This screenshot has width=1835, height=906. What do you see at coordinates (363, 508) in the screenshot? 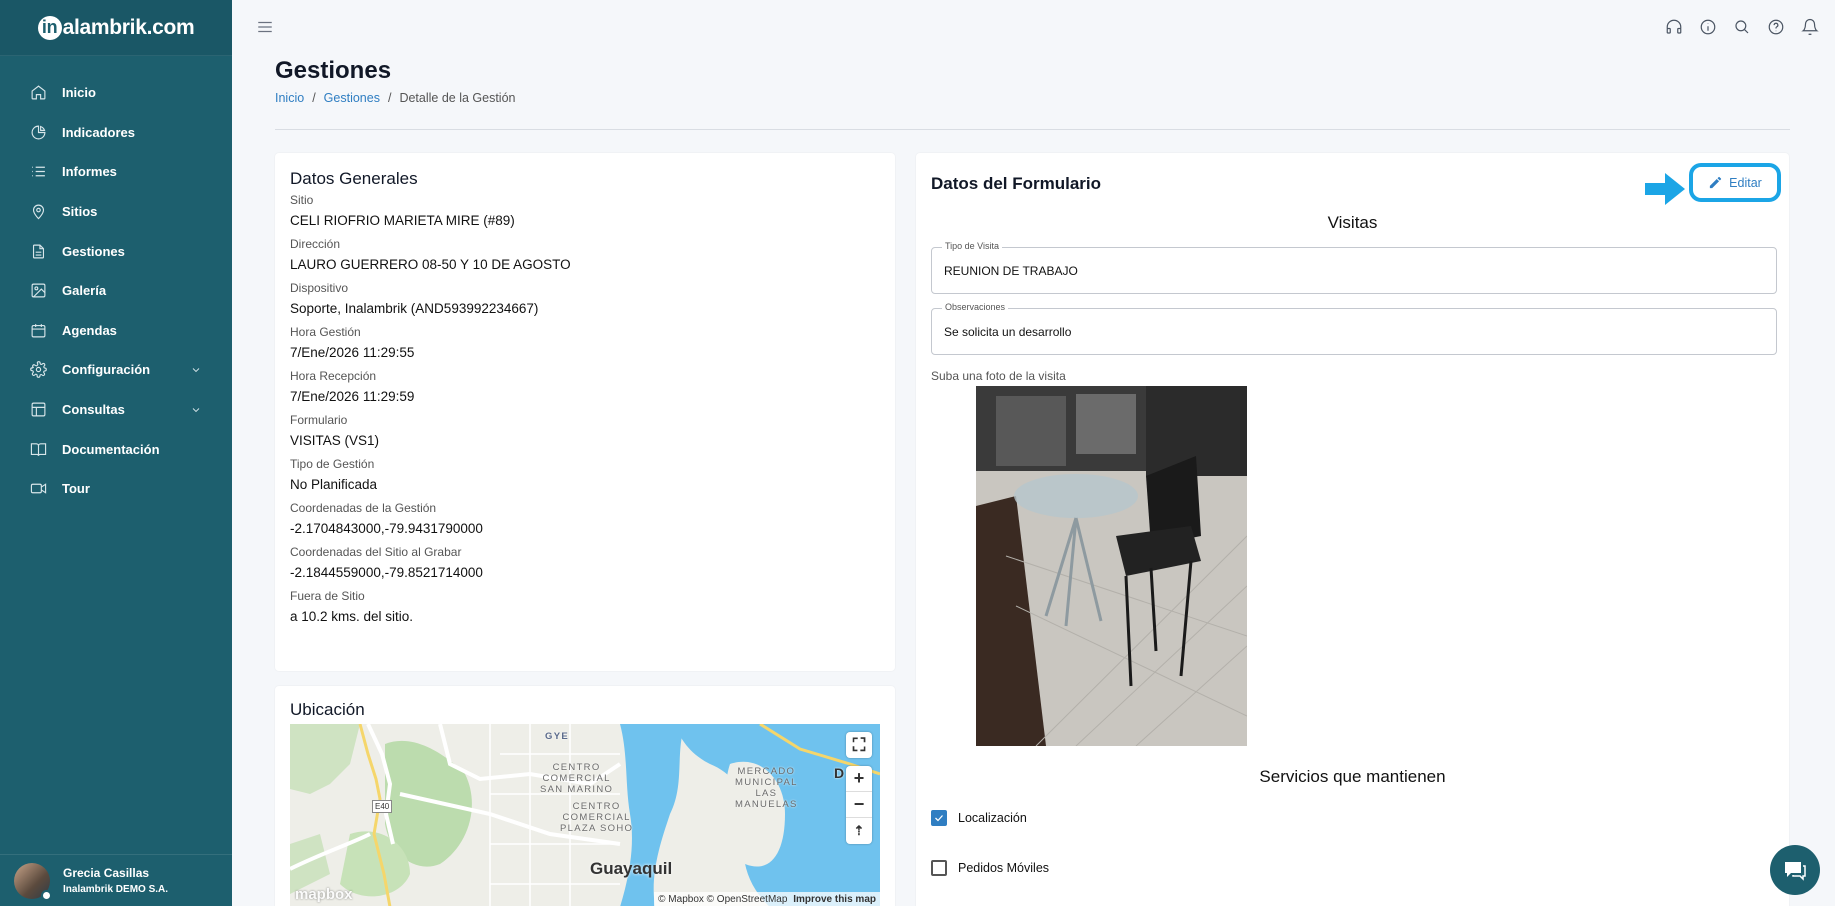
I see `field-label: Coordenadas de la Gestión` at bounding box center [363, 508].